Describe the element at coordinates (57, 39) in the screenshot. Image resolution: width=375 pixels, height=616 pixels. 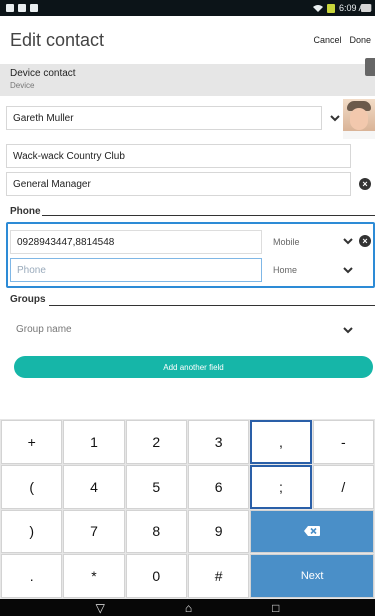
I see `page-title: Edit contact` at that location.